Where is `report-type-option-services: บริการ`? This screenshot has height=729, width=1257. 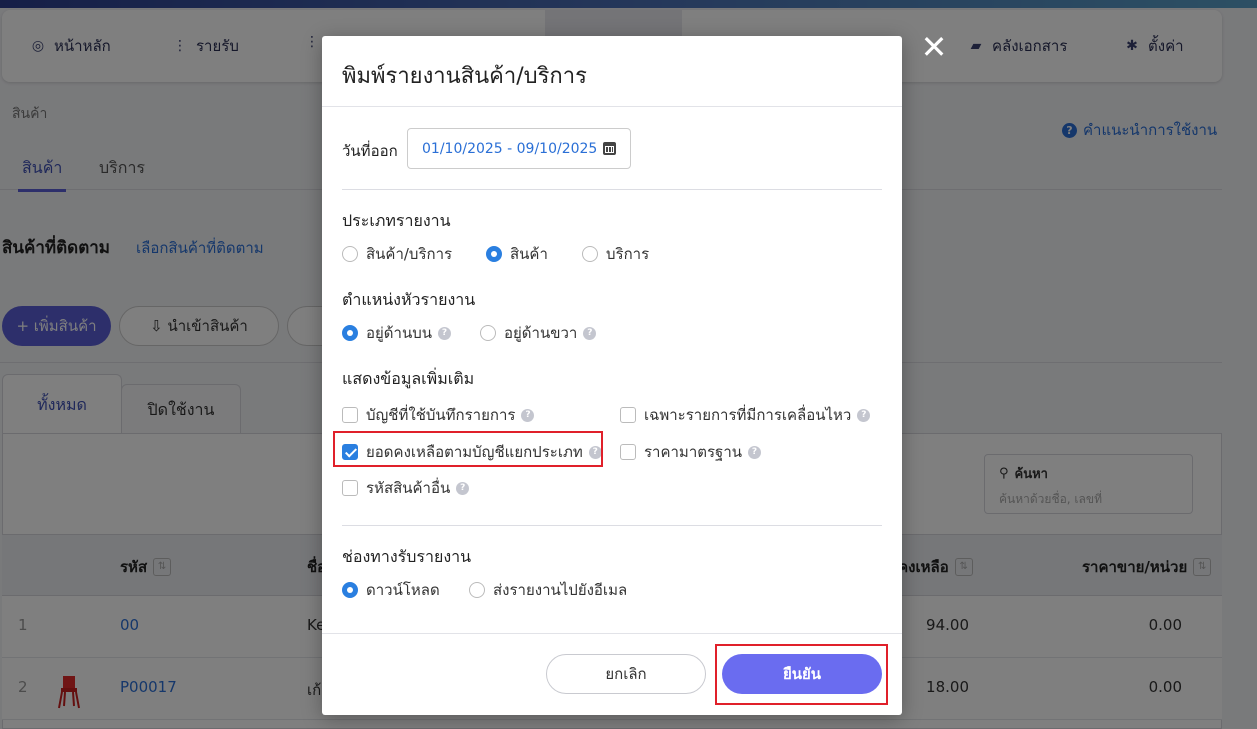
report-type-option-services: บริการ is located at coordinates (615, 254).